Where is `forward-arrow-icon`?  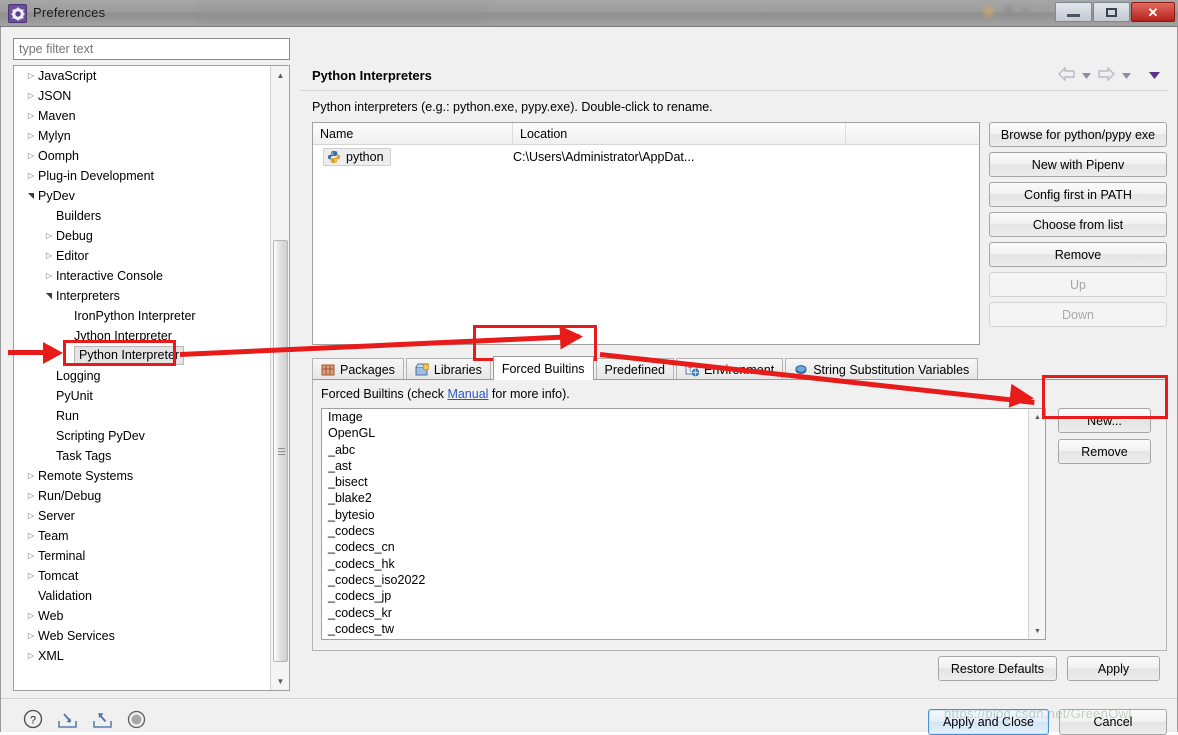
forward-arrow-icon is located at coordinates (1106, 75).